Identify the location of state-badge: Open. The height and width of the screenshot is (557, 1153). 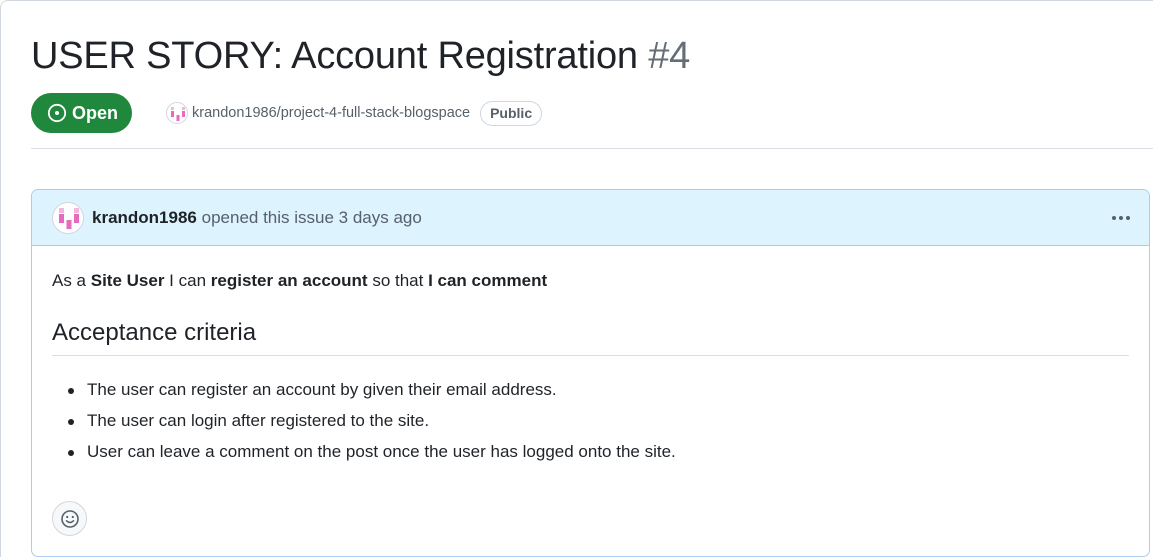
(82, 113).